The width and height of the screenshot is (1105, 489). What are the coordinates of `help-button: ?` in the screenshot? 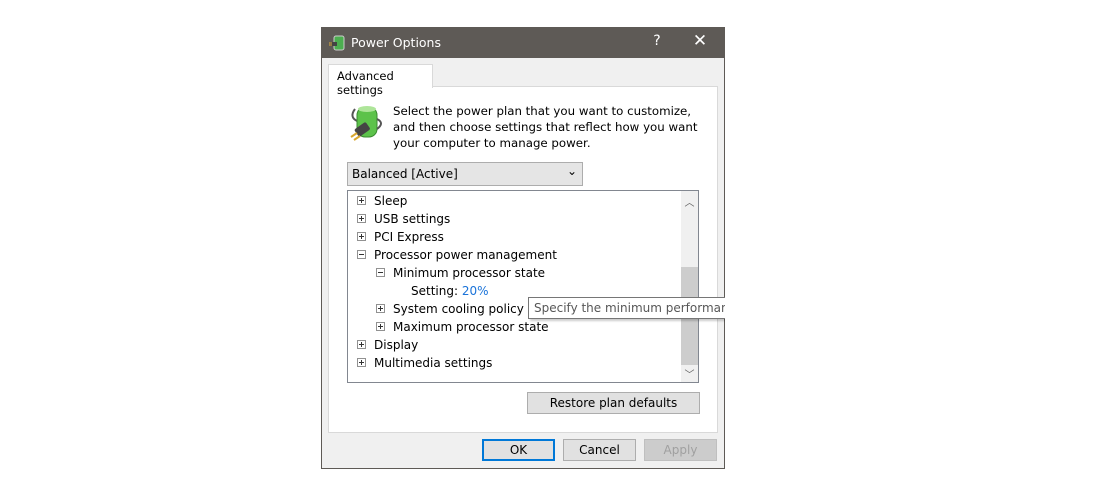 It's located at (657, 41).